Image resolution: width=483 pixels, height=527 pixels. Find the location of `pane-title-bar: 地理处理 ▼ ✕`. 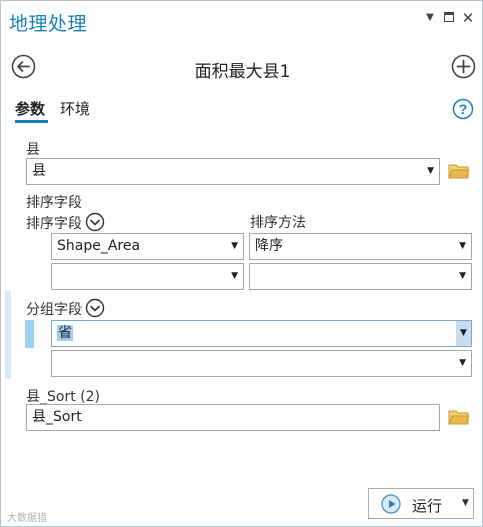

pane-title-bar: 地理处理 ▼ ✕ is located at coordinates (241, 19).